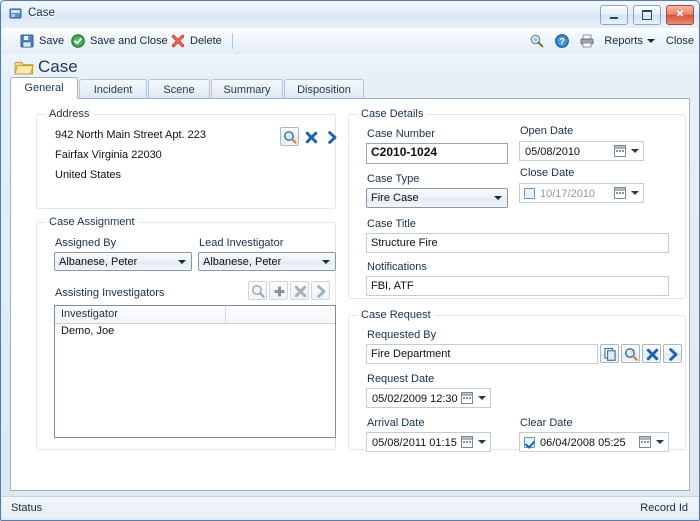 This screenshot has width=700, height=521. I want to click on command-bar-right: ? Reports Close, so click(611, 41).